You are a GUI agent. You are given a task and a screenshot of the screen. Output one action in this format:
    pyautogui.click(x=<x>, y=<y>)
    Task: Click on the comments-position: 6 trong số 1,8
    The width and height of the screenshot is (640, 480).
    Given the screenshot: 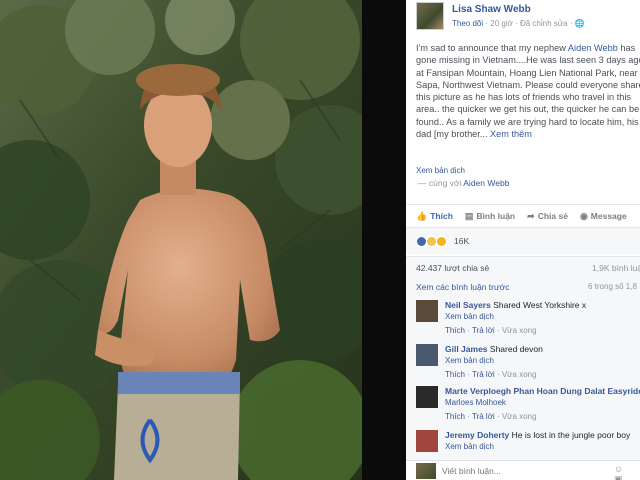 What is the action you would take?
    pyautogui.click(x=612, y=286)
    